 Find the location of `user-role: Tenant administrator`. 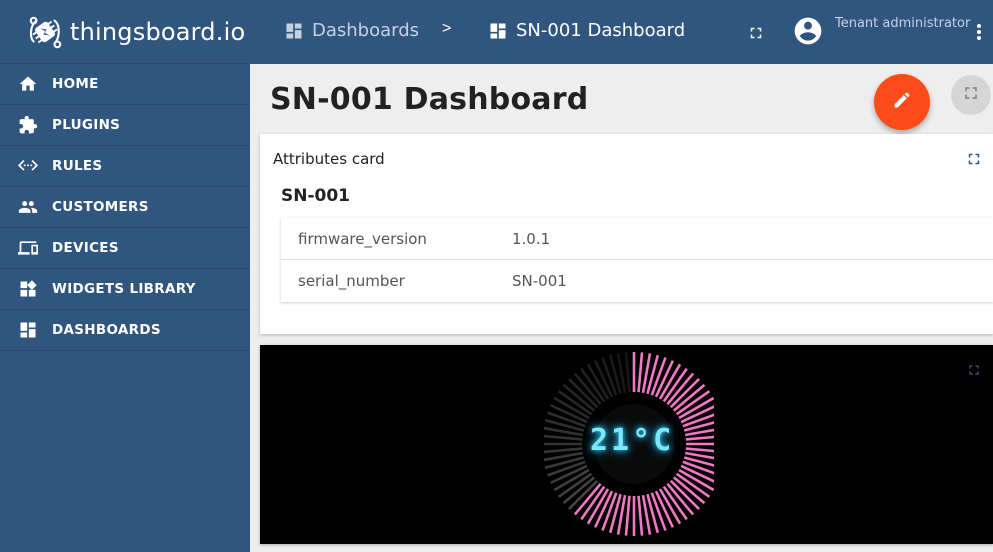

user-role: Tenant administrator is located at coordinates (903, 23).